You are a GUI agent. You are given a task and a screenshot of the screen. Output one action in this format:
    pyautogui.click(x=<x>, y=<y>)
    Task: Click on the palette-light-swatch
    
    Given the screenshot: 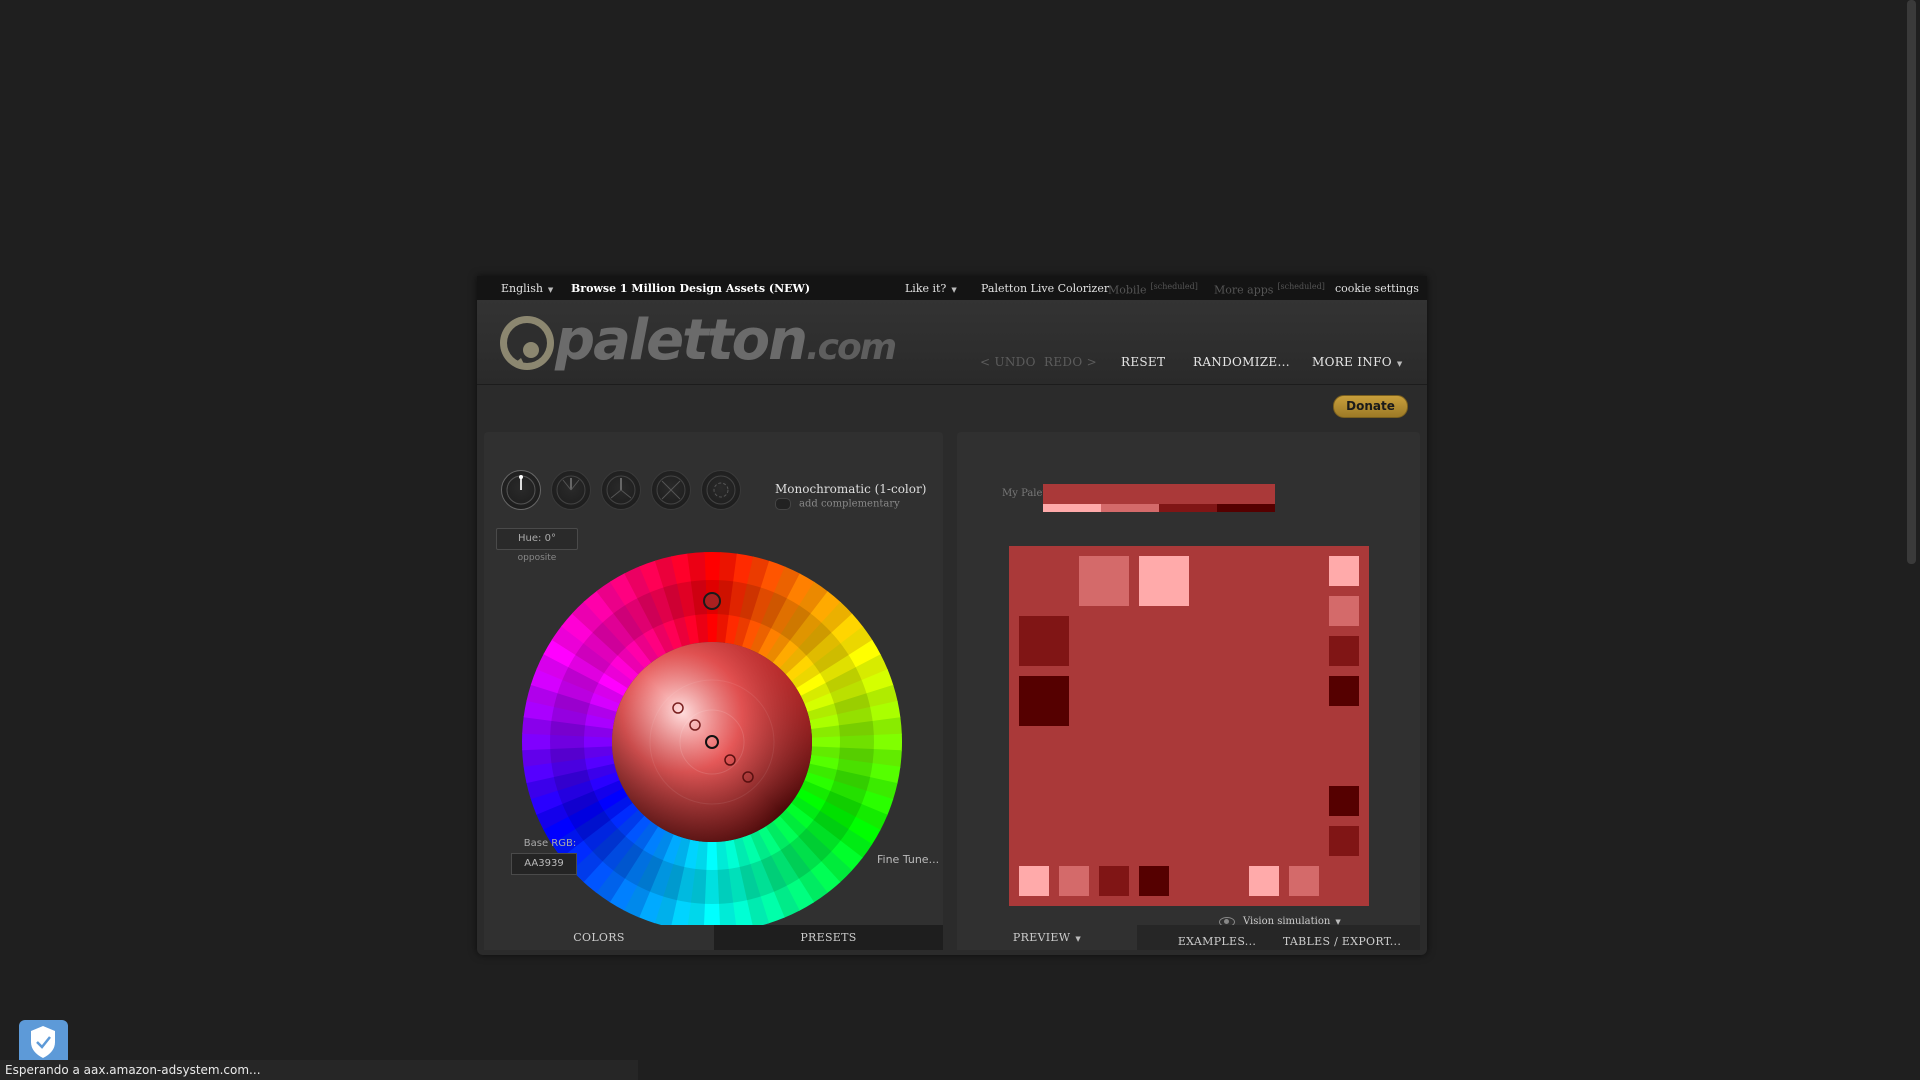 What is the action you would take?
    pyautogui.click(x=1130, y=508)
    